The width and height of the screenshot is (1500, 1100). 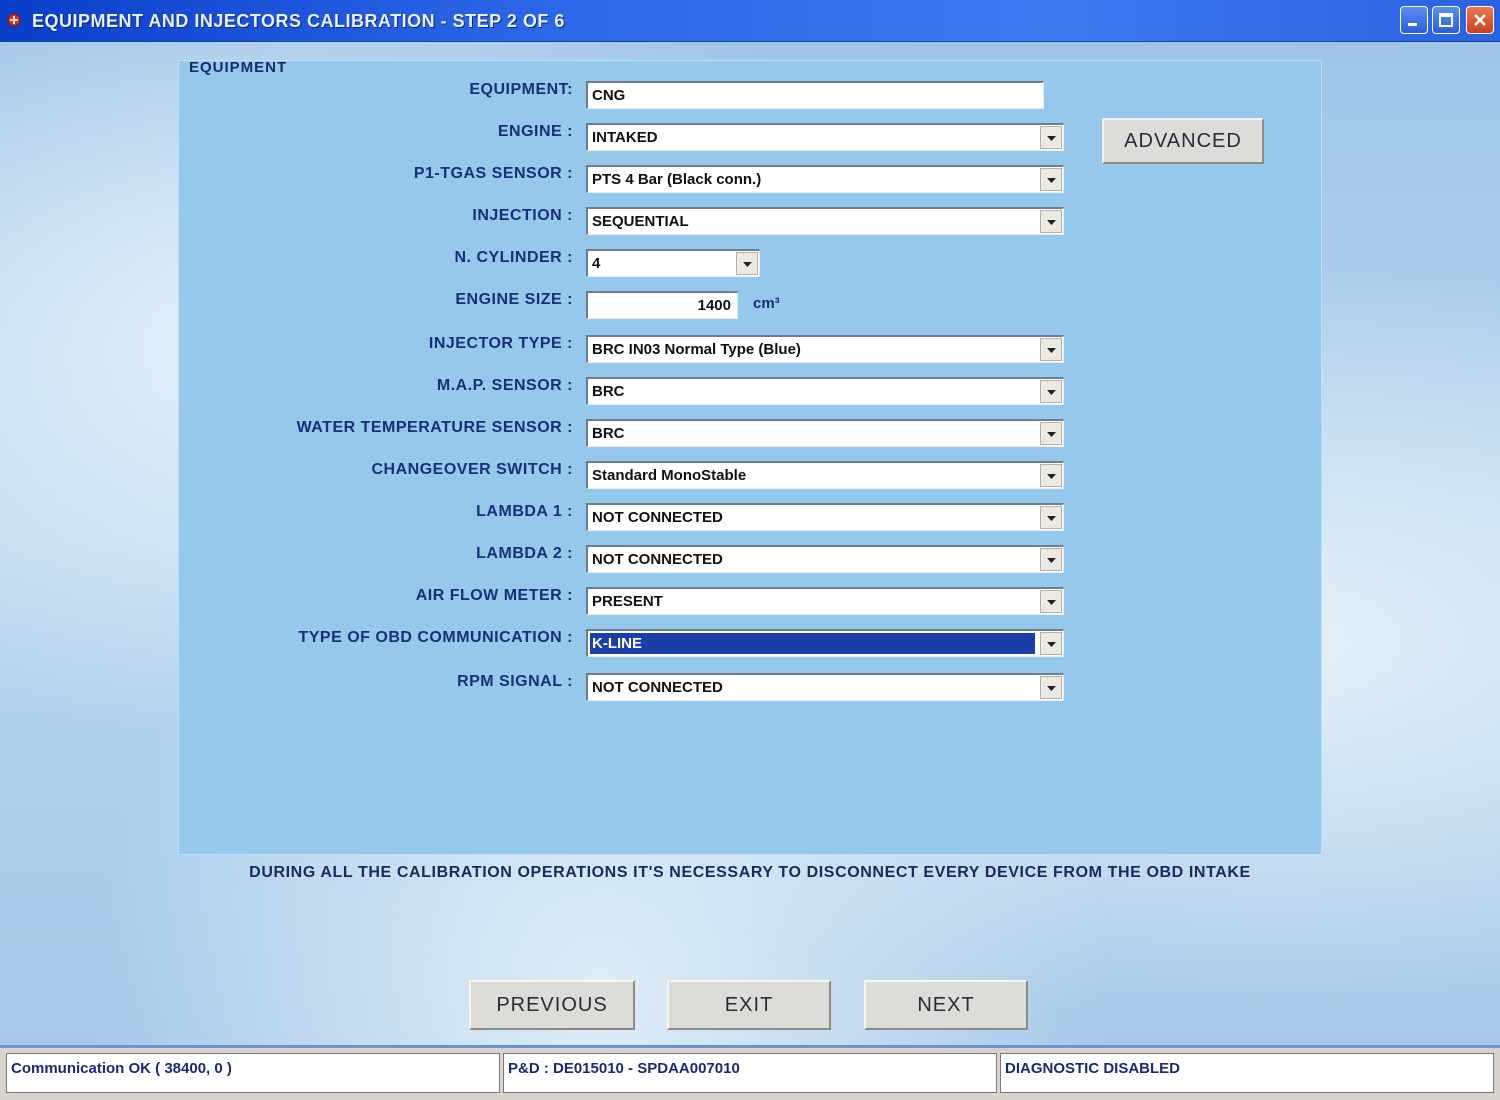 I want to click on close-button, so click(x=1480, y=20).